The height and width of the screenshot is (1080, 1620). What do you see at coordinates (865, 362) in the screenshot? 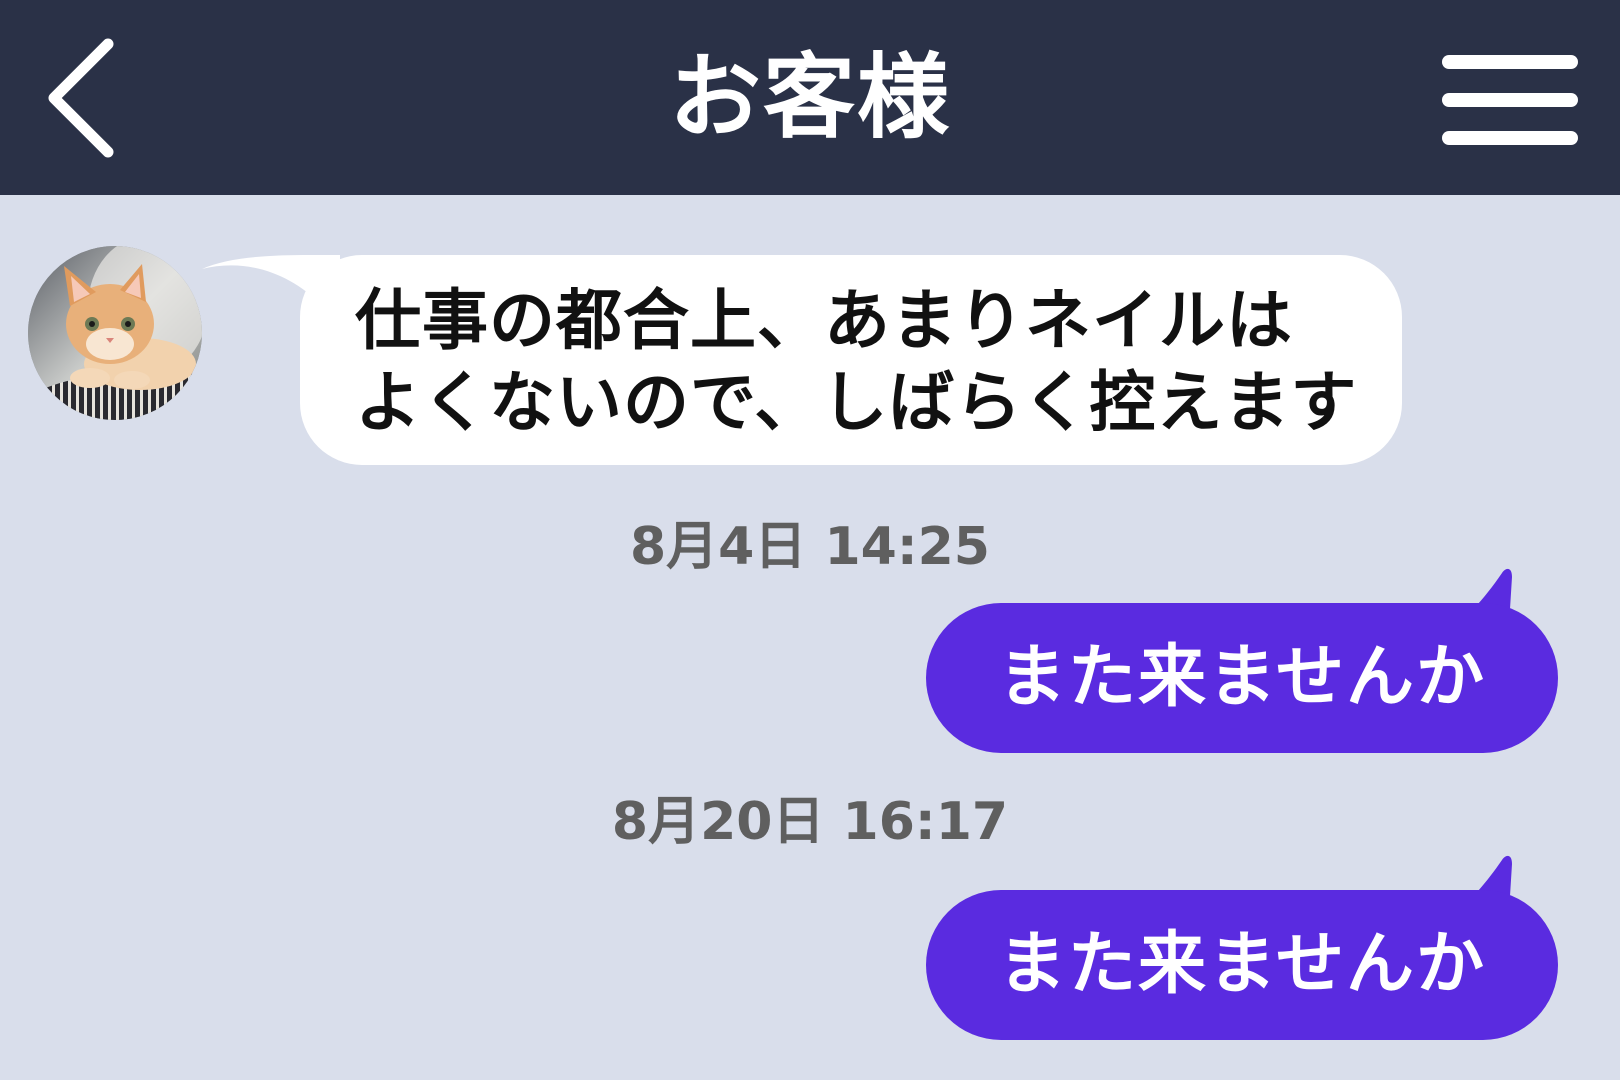
I see `incoming-message-text: 仕事の都合上、あまりネイルは よくないので、しばらく控えます` at bounding box center [865, 362].